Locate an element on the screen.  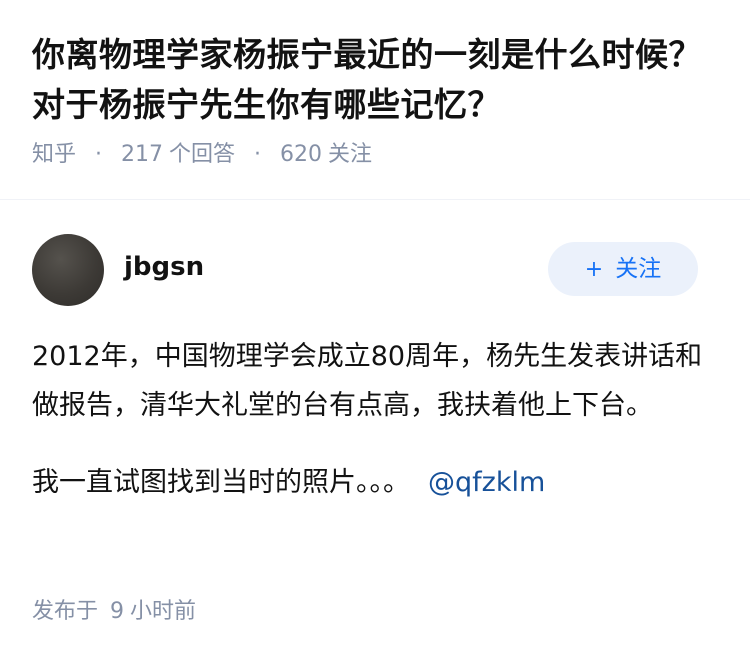
author-name: jbgsn is located at coordinates (164, 267).